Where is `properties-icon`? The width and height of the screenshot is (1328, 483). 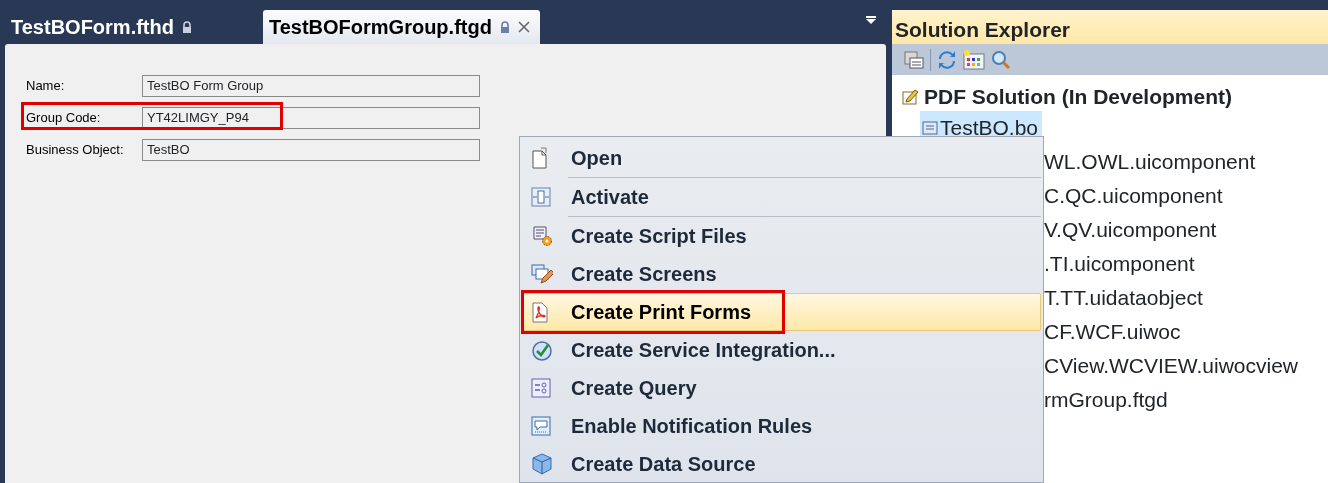
properties-icon is located at coordinates (914, 59).